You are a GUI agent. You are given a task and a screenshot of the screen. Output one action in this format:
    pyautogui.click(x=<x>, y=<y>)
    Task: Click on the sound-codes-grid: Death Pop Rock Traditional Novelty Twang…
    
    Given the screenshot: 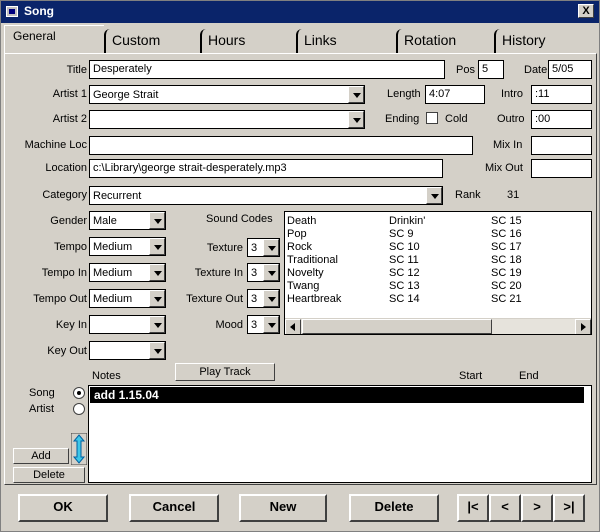 What is the action you would take?
    pyautogui.click(x=438, y=273)
    